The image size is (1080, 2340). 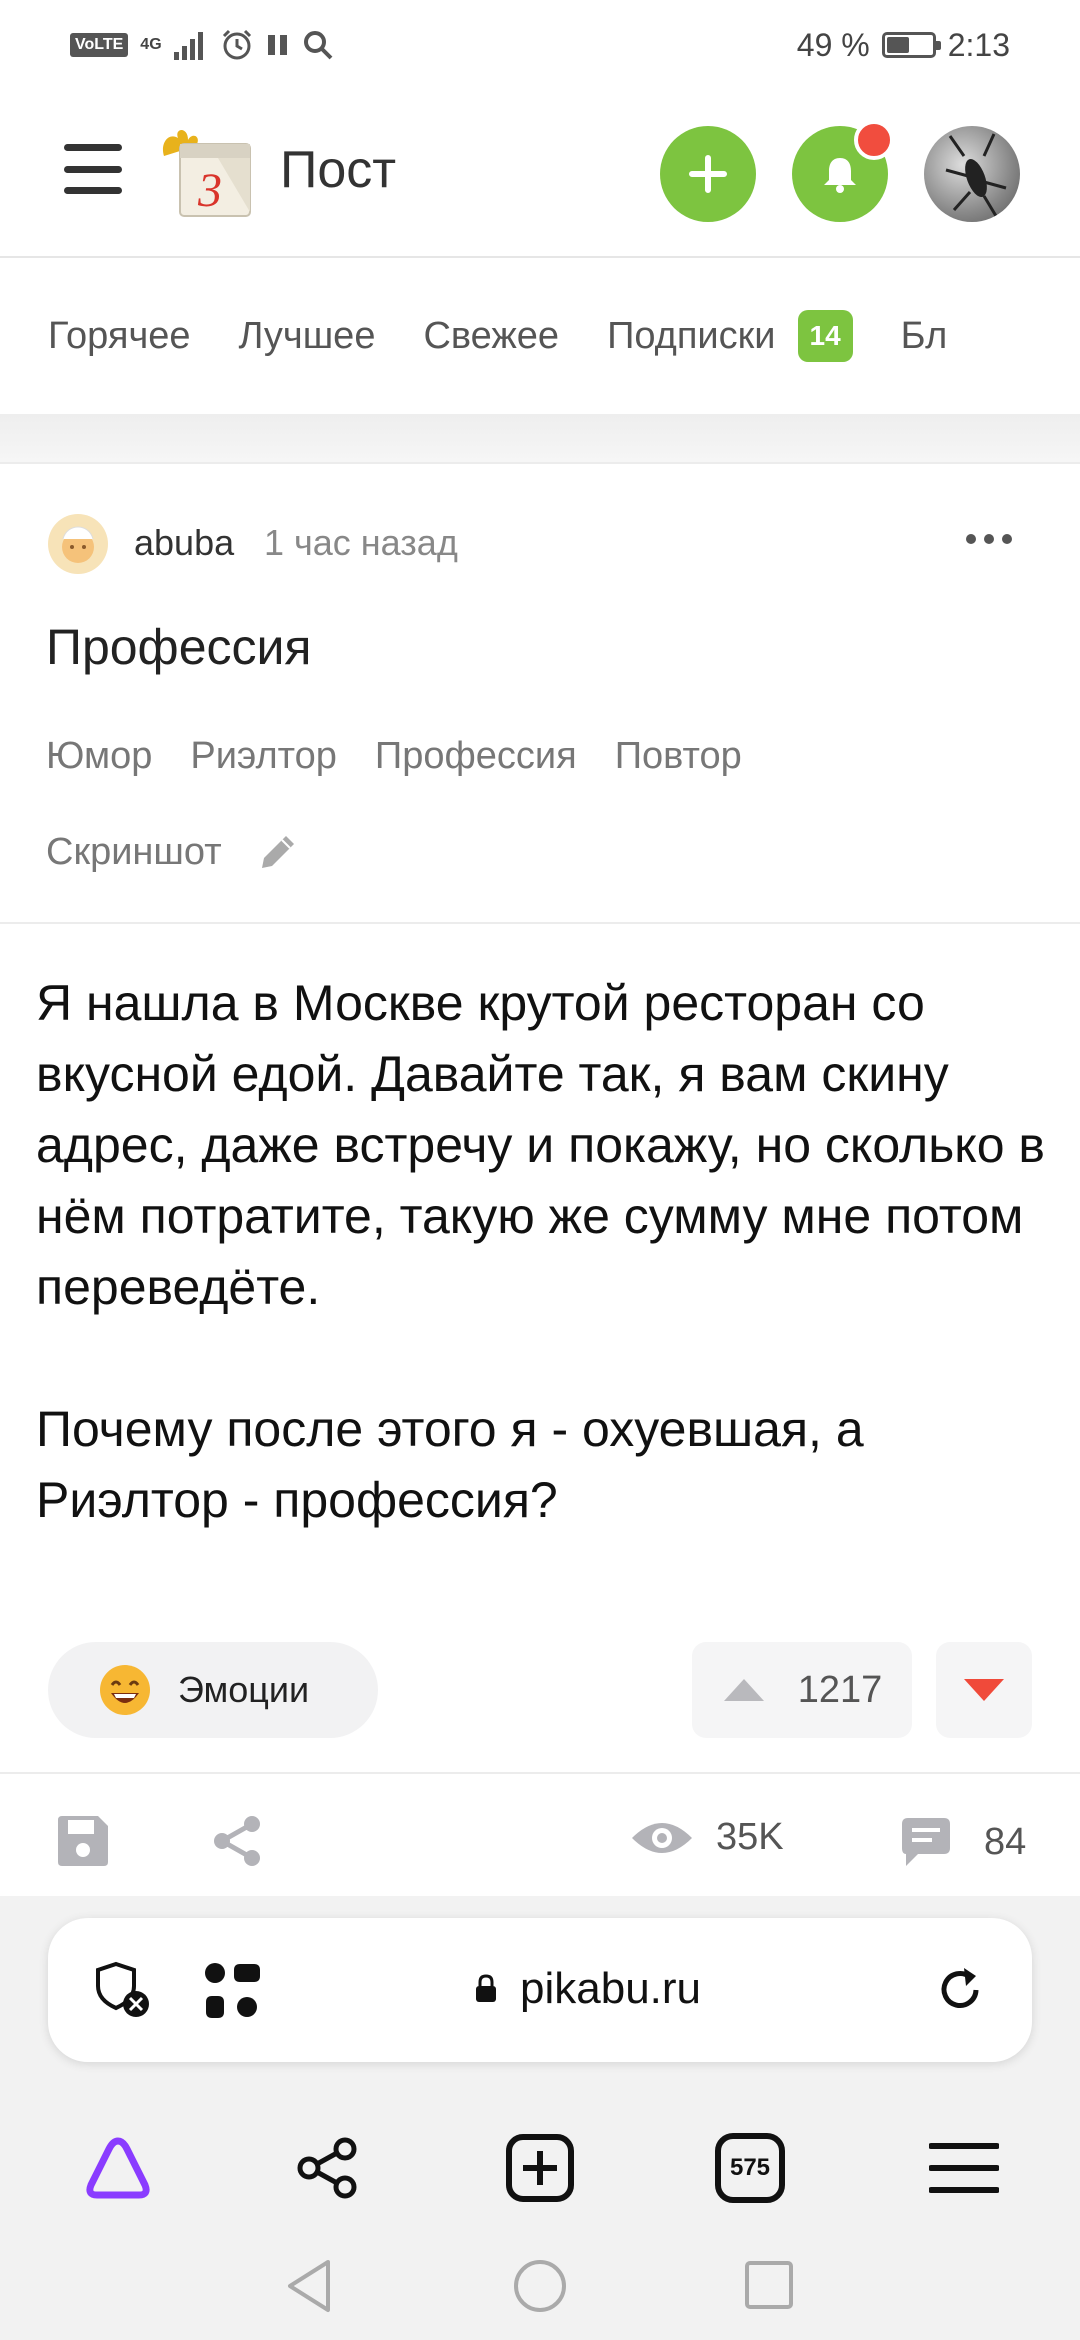 What do you see at coordinates (833, 44) in the screenshot?
I see `battery-percent: 49 %` at bounding box center [833, 44].